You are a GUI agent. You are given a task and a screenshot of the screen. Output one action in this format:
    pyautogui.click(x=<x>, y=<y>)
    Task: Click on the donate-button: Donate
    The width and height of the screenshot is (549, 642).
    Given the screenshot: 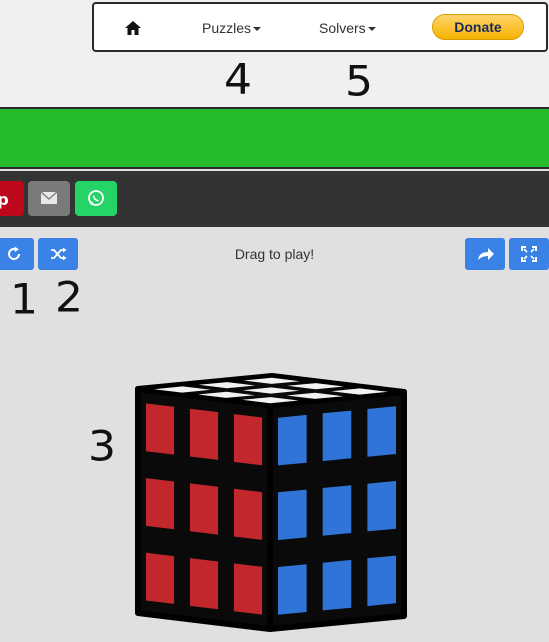 What is the action you would take?
    pyautogui.click(x=478, y=27)
    